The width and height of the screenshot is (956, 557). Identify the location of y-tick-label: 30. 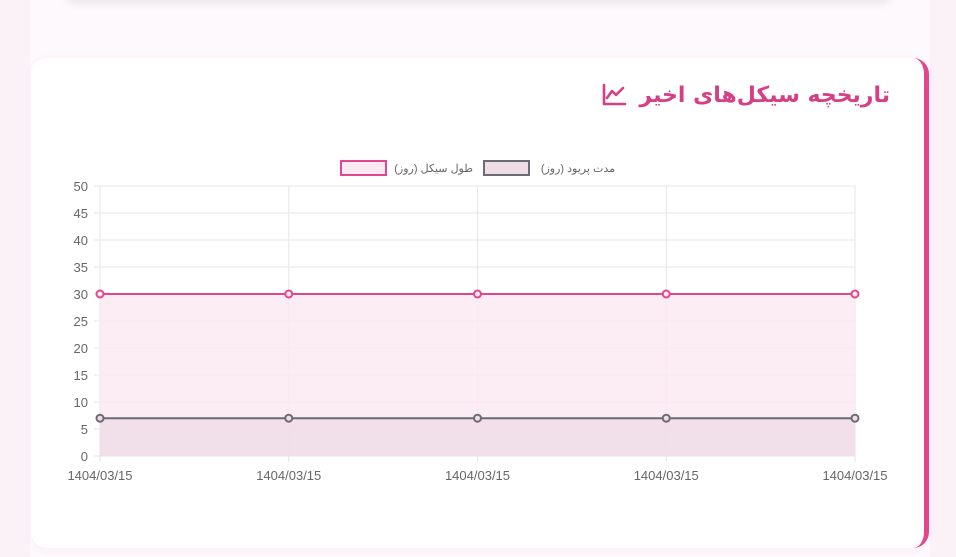
(81, 294).